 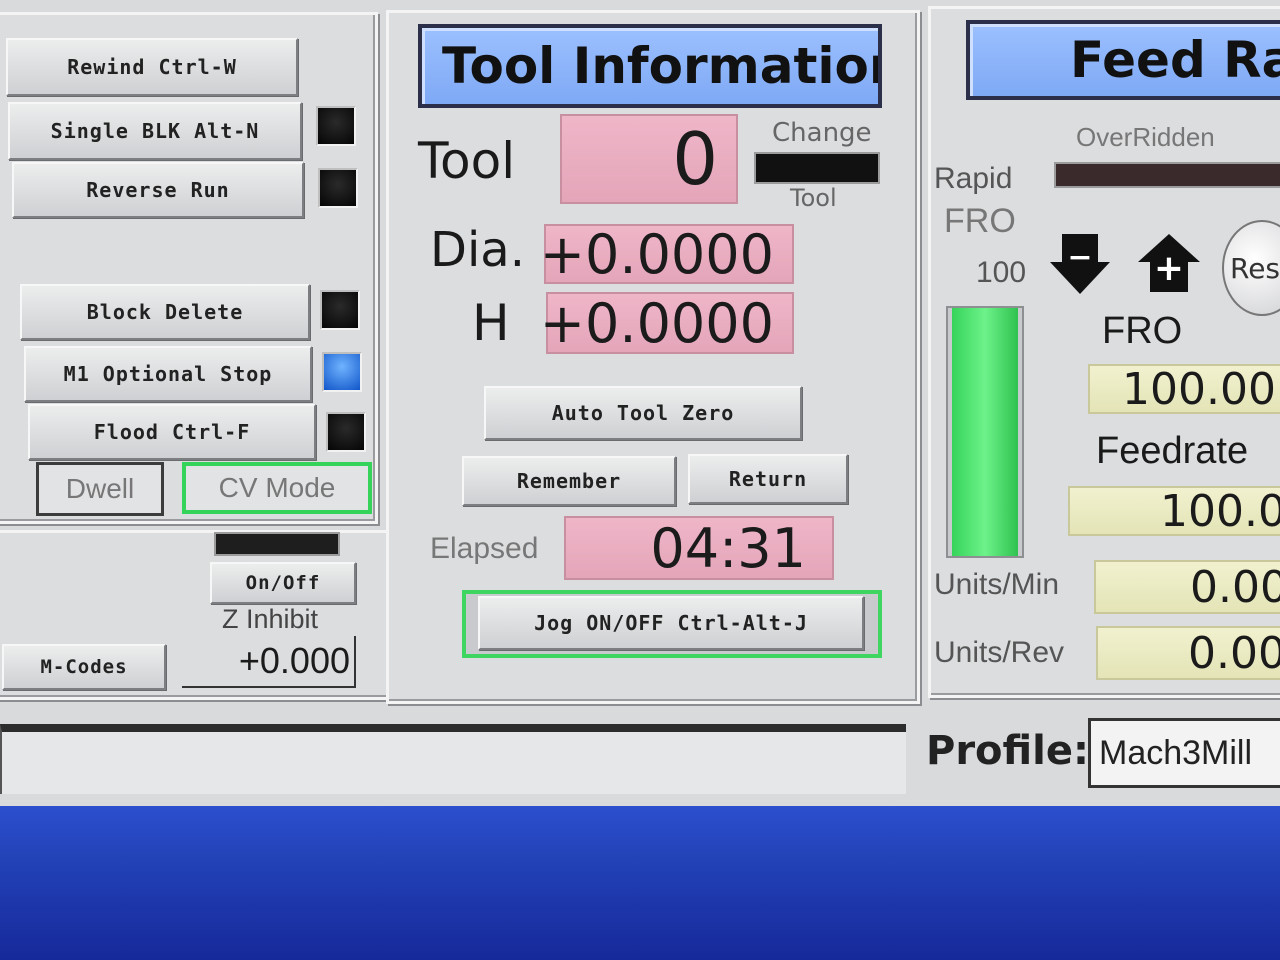 I want to click on cv-mode-indicator: CV Mode, so click(x=277, y=488).